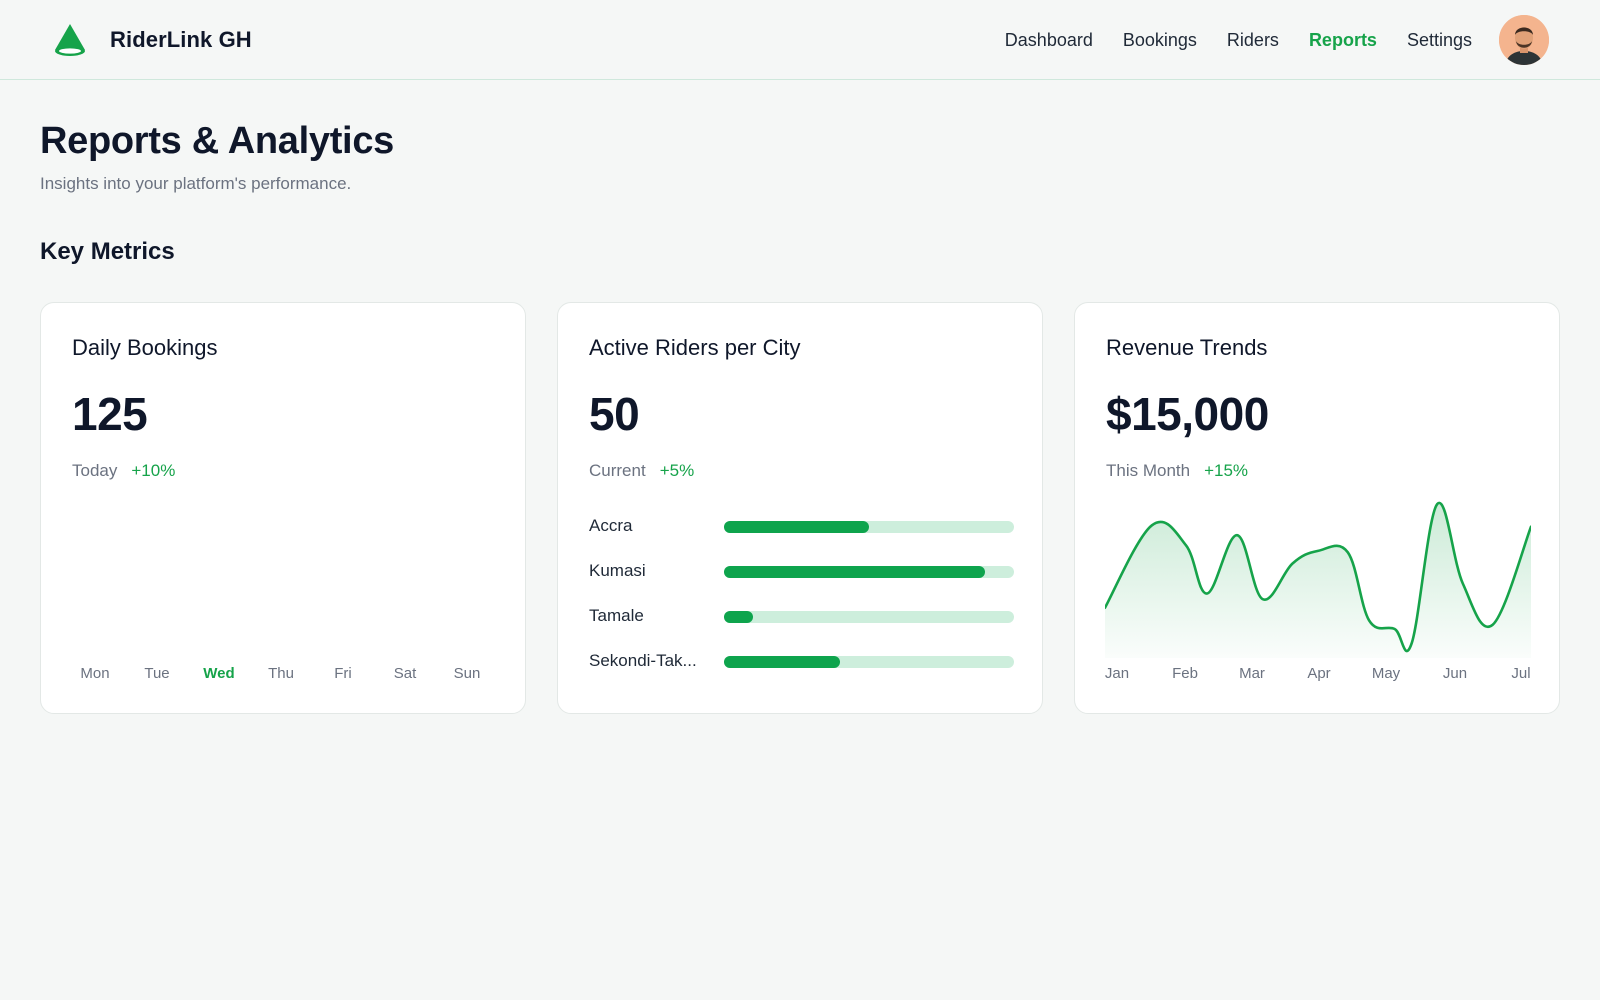  I want to click on month-axis: Jan Feb Mar Apr May Jun Jul, so click(1318, 675).